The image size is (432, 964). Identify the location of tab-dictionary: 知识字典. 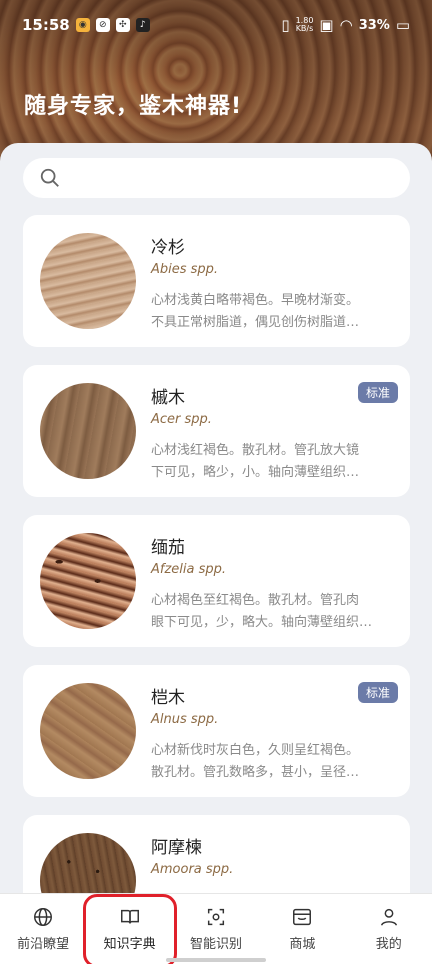
(129, 929).